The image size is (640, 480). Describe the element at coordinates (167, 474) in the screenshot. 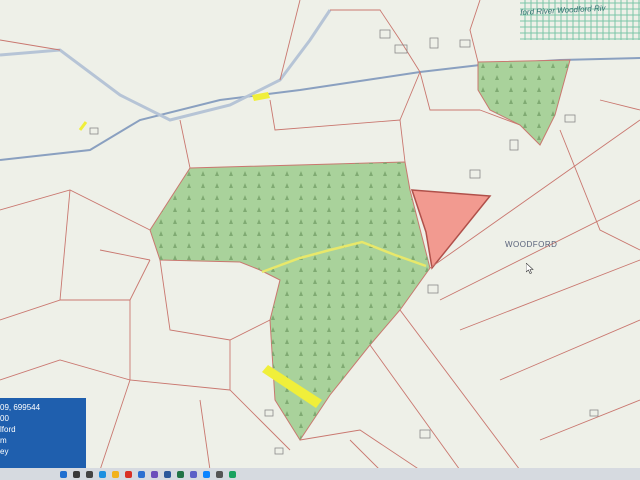

I see `word-icon` at that location.